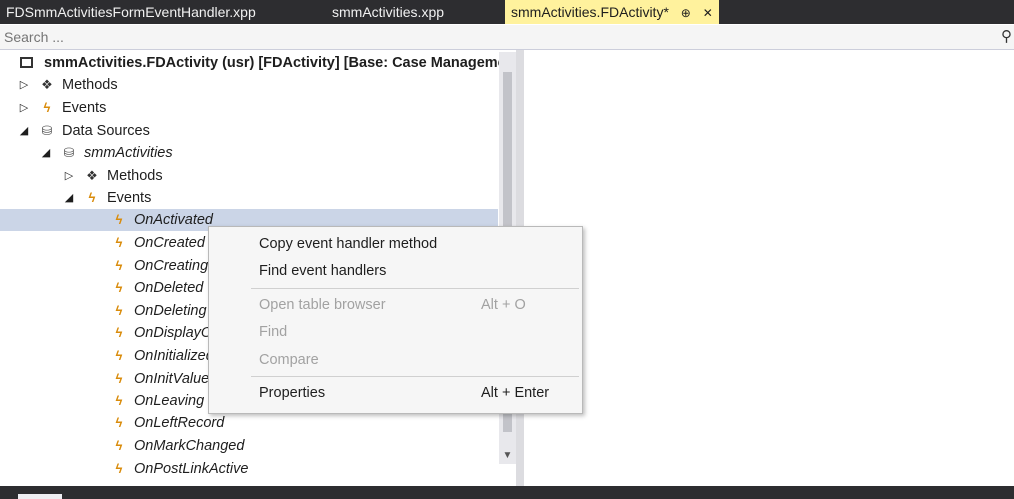  What do you see at coordinates (395, 393) in the screenshot?
I see `menu-item-properties: Properties Alt + Enter` at bounding box center [395, 393].